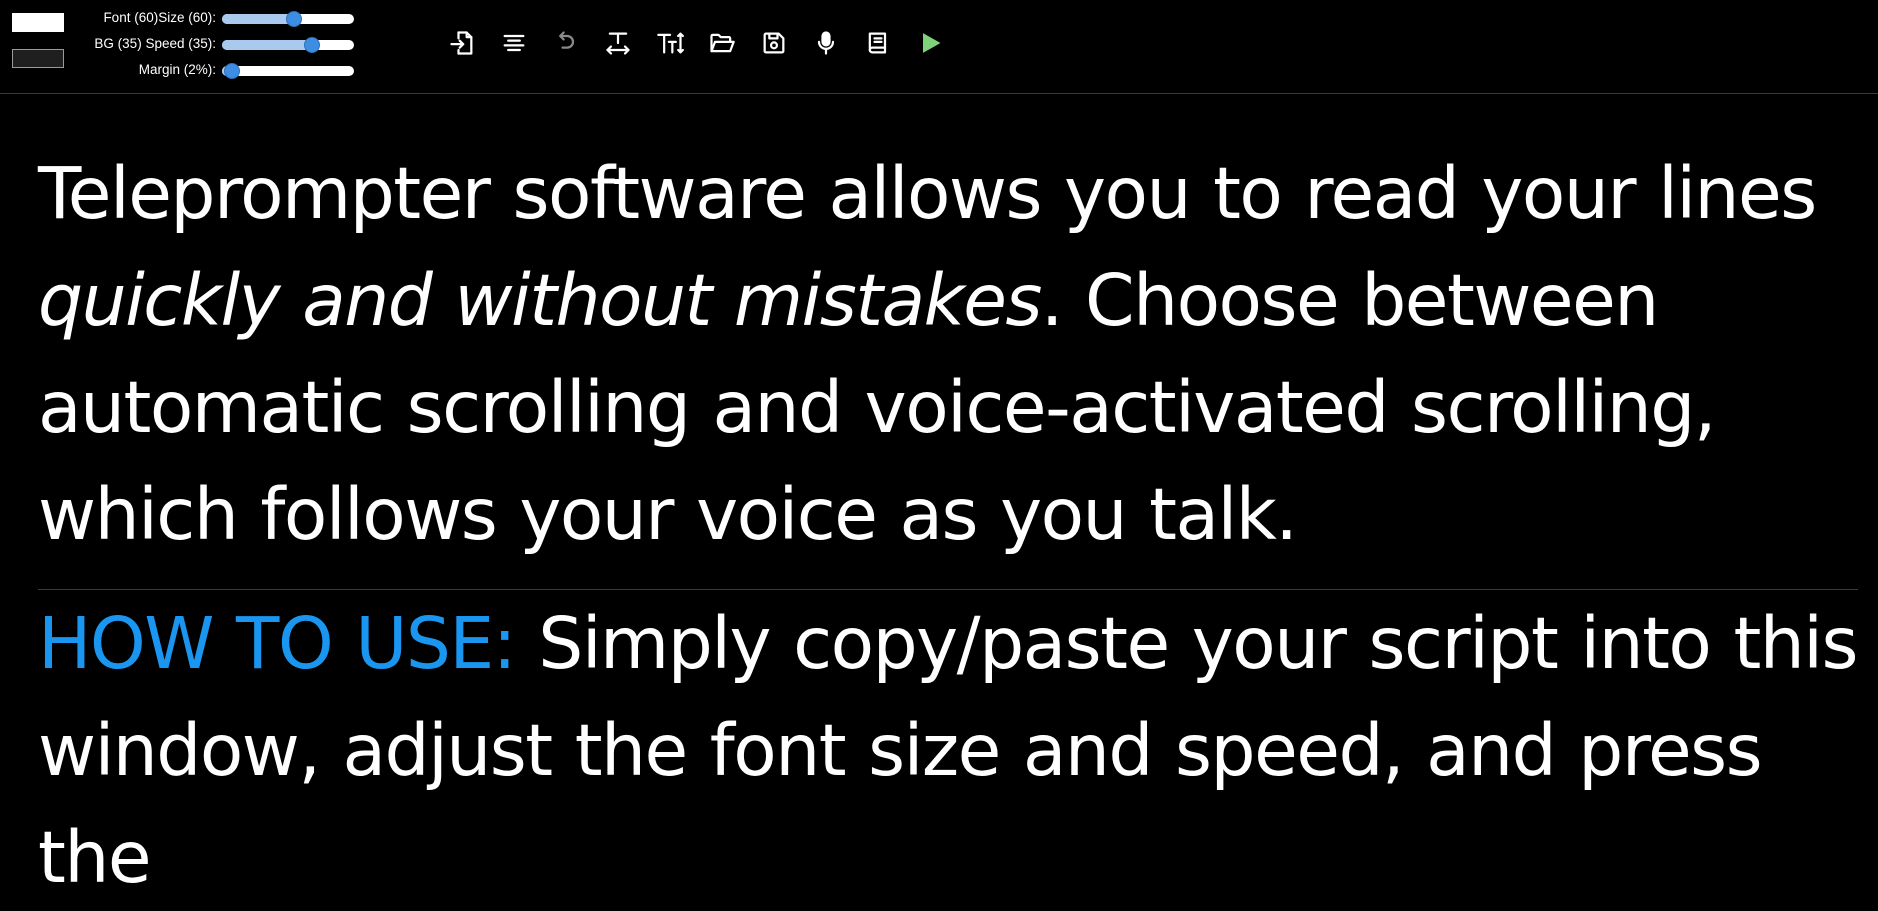 The height and width of the screenshot is (911, 1878). Describe the element at coordinates (269, 45) in the screenshot. I see `speed-slider-fill` at that location.